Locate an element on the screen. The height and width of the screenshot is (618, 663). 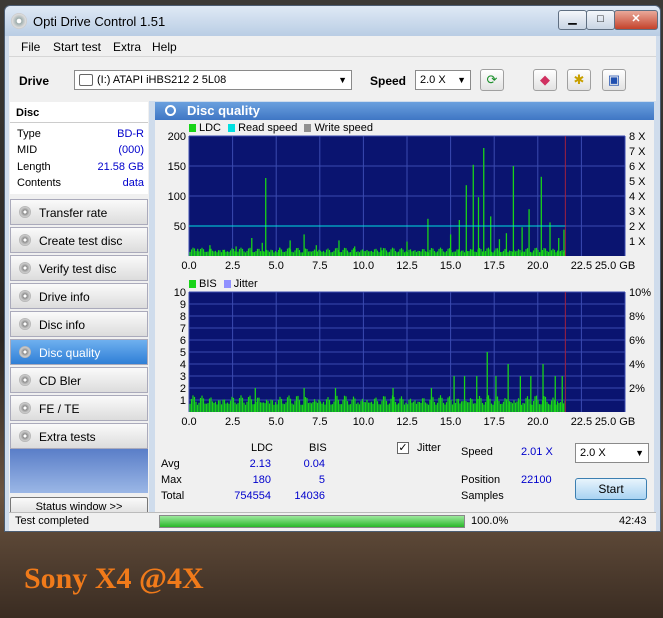
settings-icon: ✱ is located at coordinates (579, 79).